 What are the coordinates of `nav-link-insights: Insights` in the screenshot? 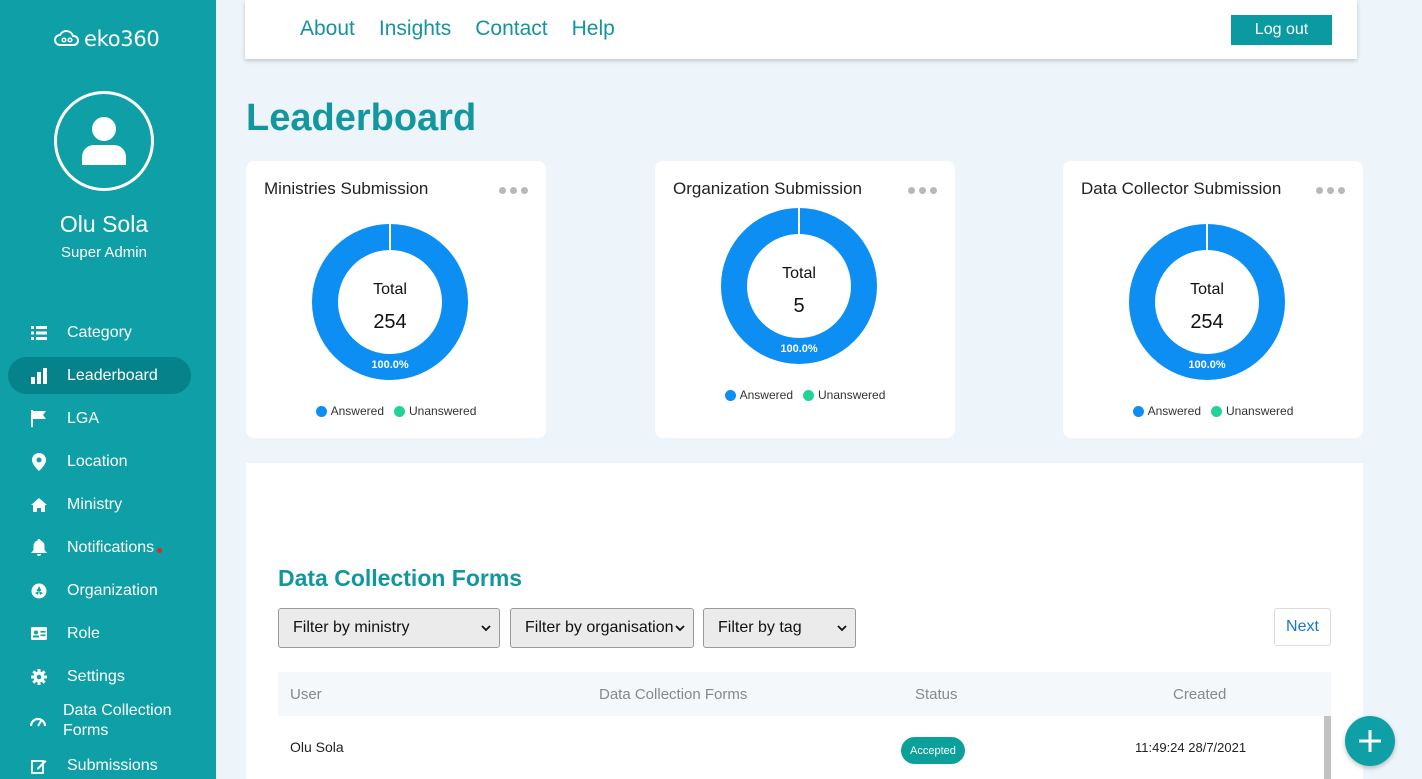 It's located at (415, 29).